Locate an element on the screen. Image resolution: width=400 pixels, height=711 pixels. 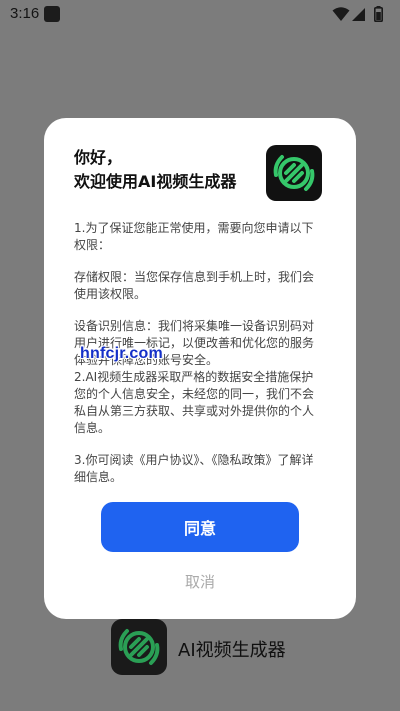
app-logo is located at coordinates (294, 173).